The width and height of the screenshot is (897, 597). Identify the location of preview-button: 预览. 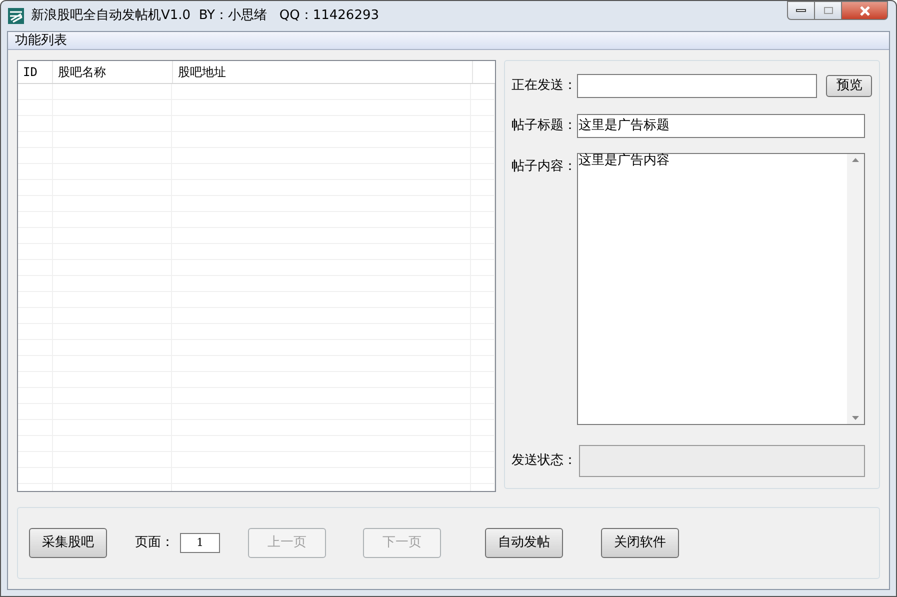
(849, 86).